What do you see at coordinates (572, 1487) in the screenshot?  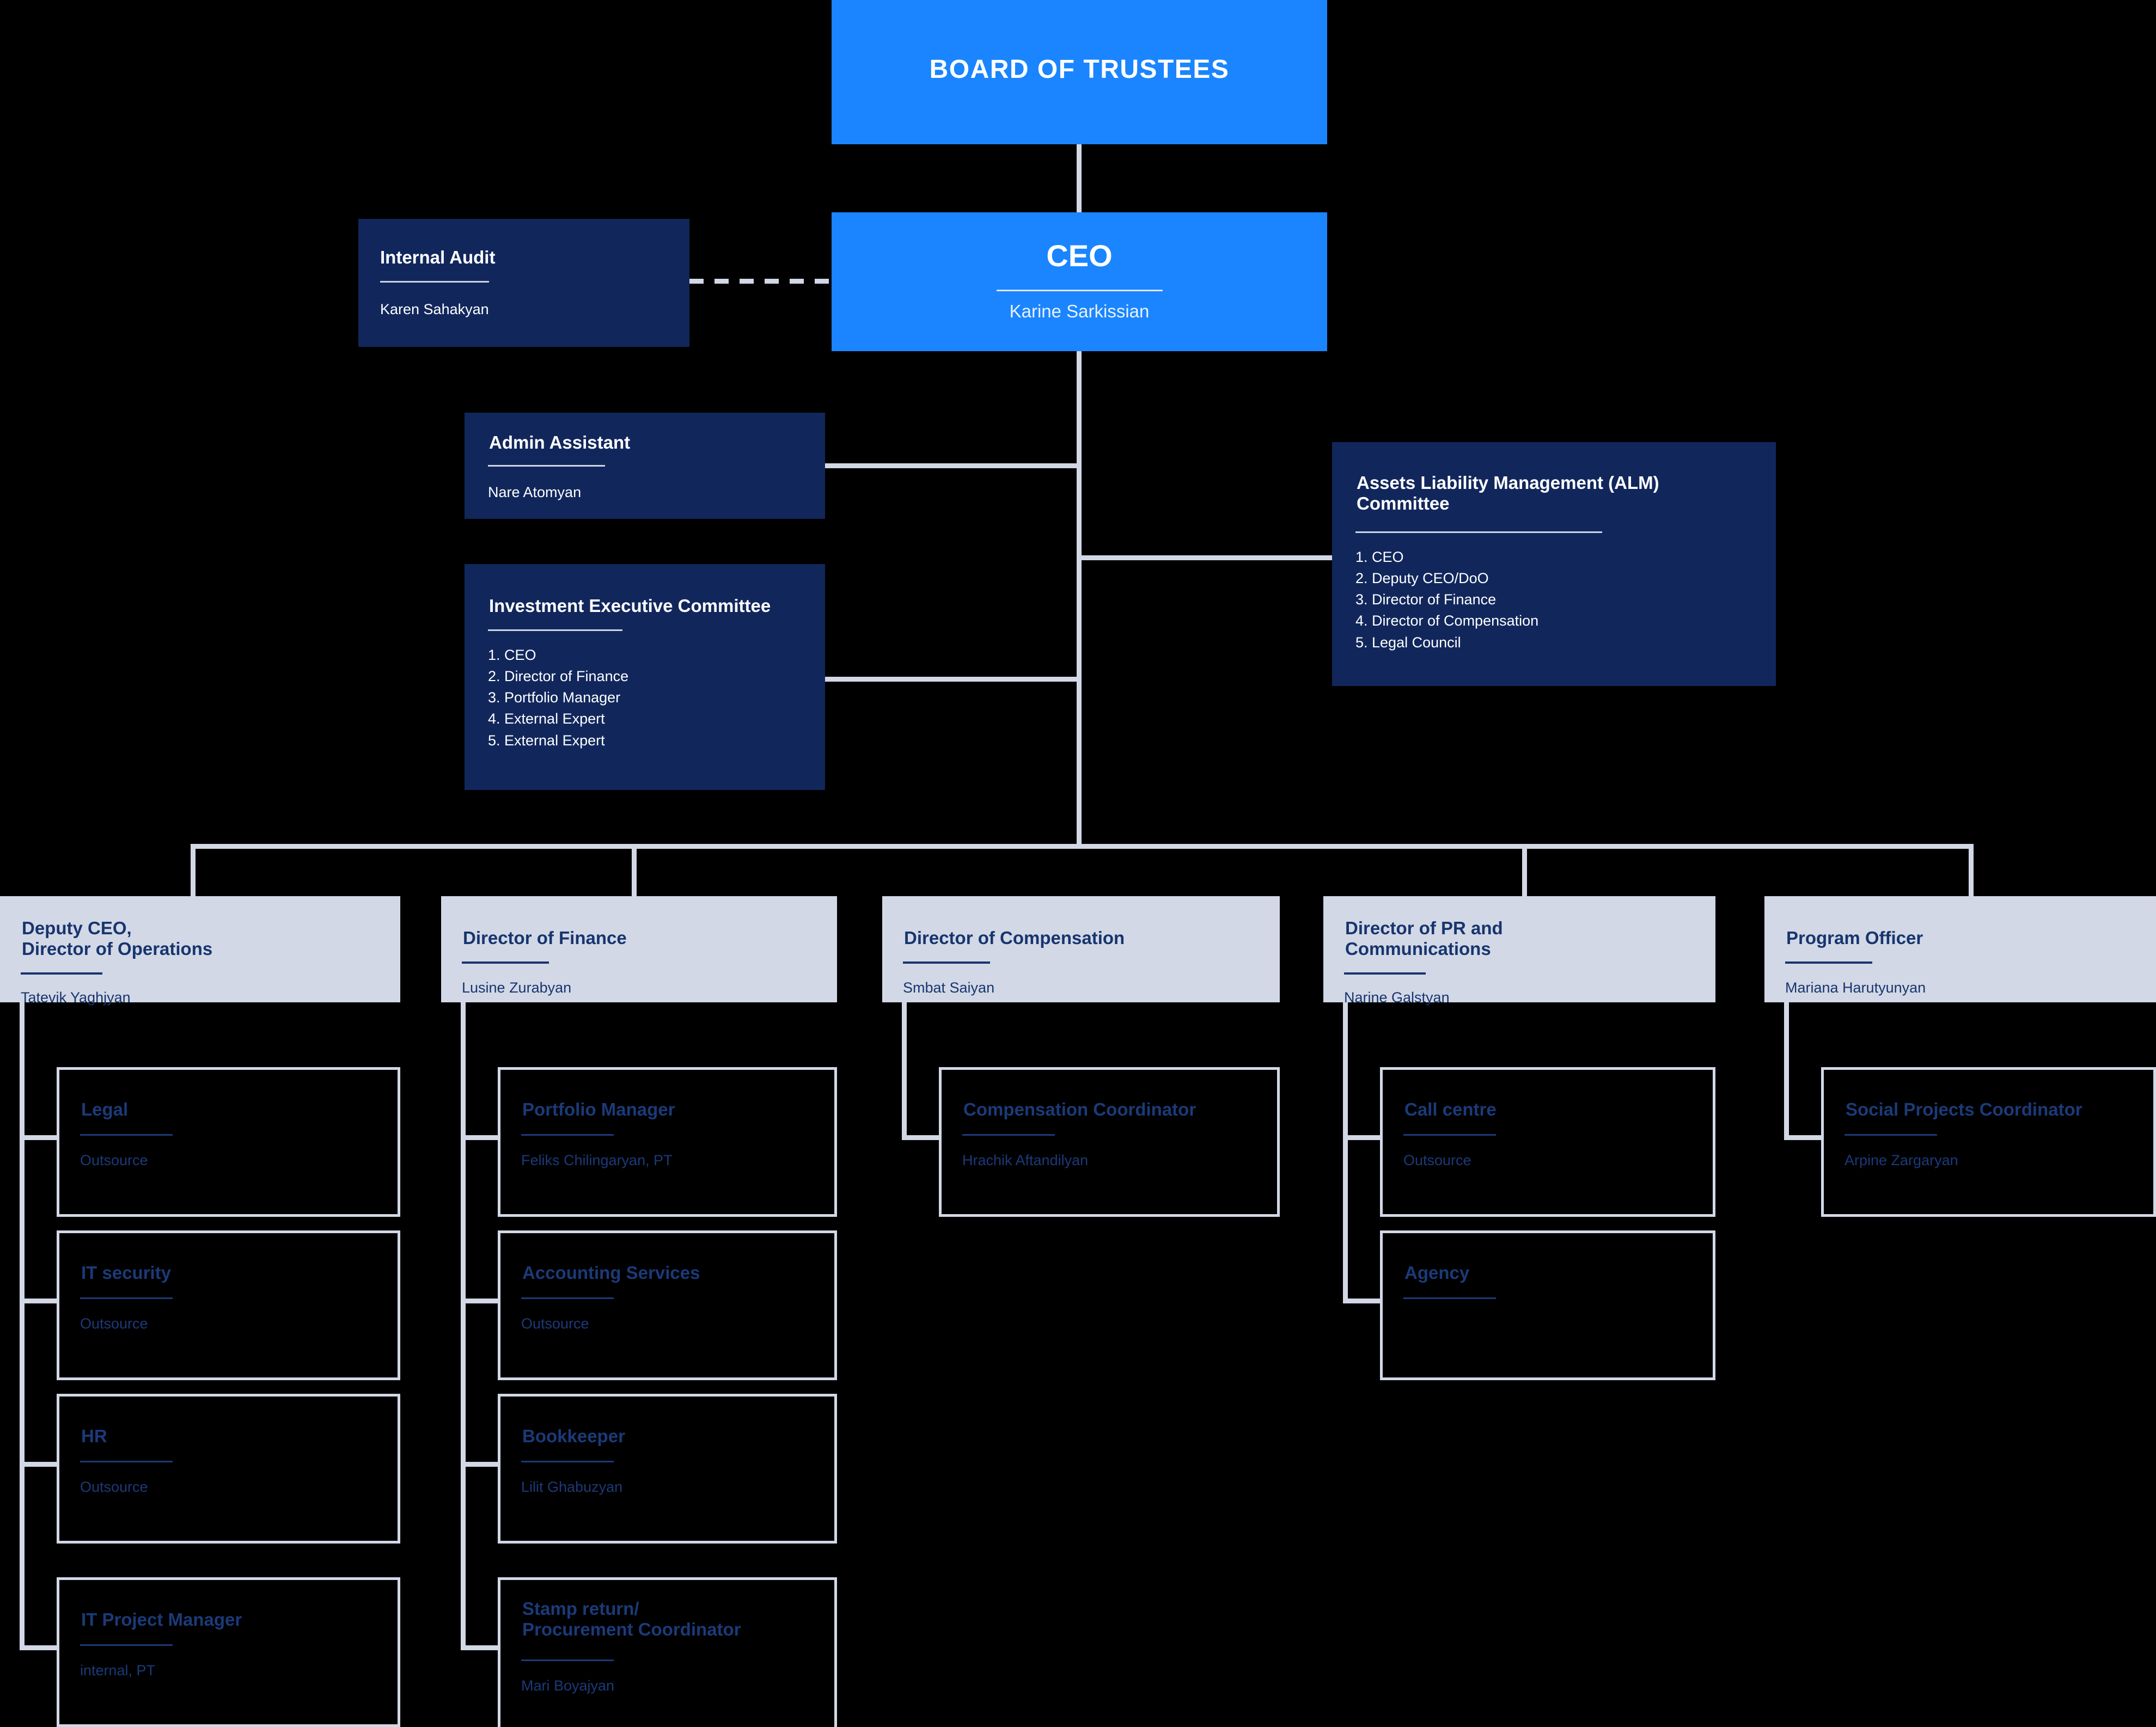 I see `unit-person-name: Lilit Ghabuzyan` at bounding box center [572, 1487].